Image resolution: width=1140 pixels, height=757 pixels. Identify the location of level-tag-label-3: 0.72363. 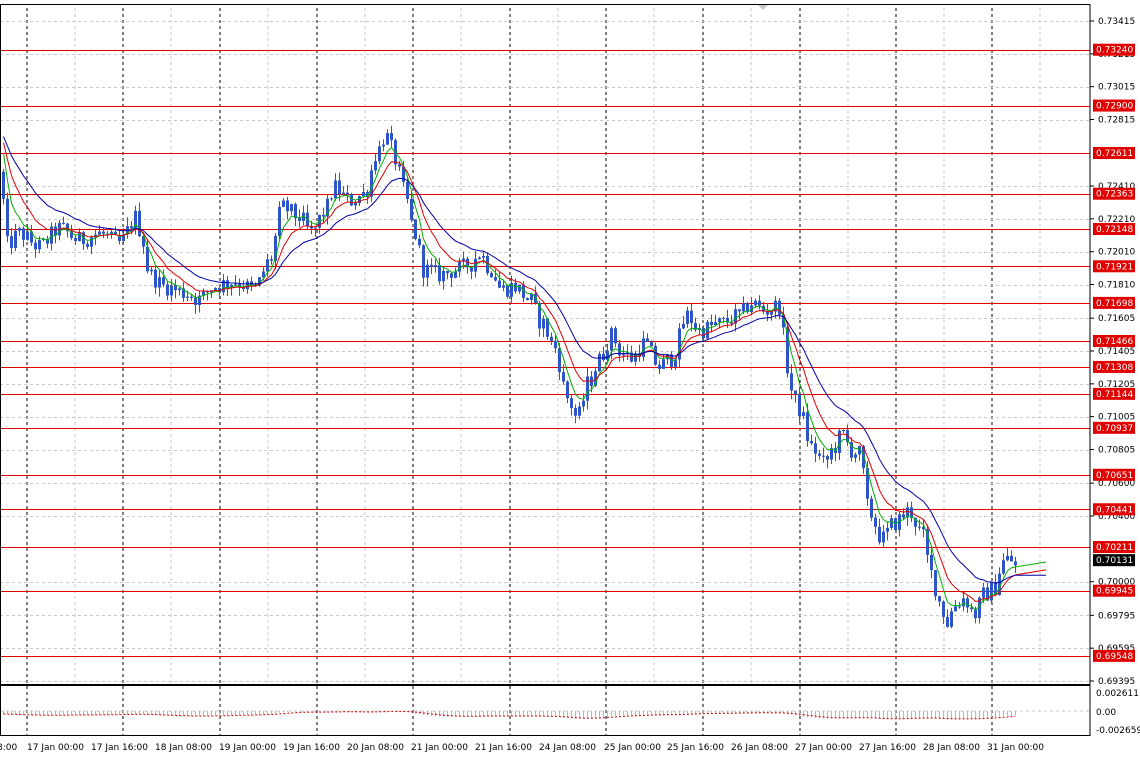
(1114, 195).